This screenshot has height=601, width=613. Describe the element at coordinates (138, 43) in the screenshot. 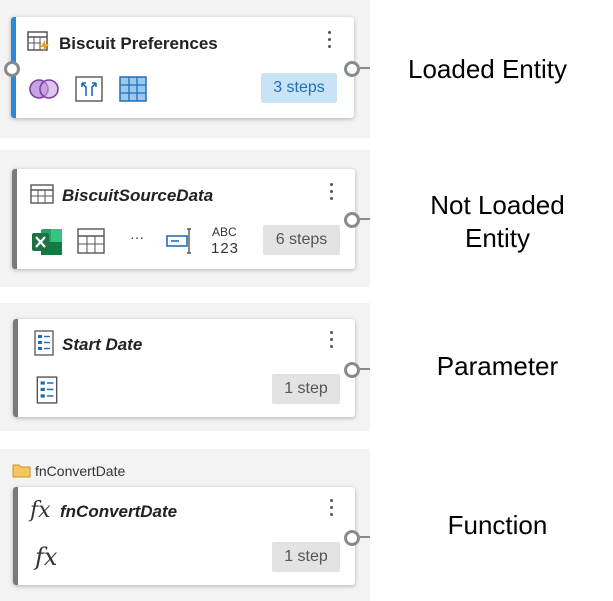

I see `loaded-entity-title: Biscuit Preferences` at that location.